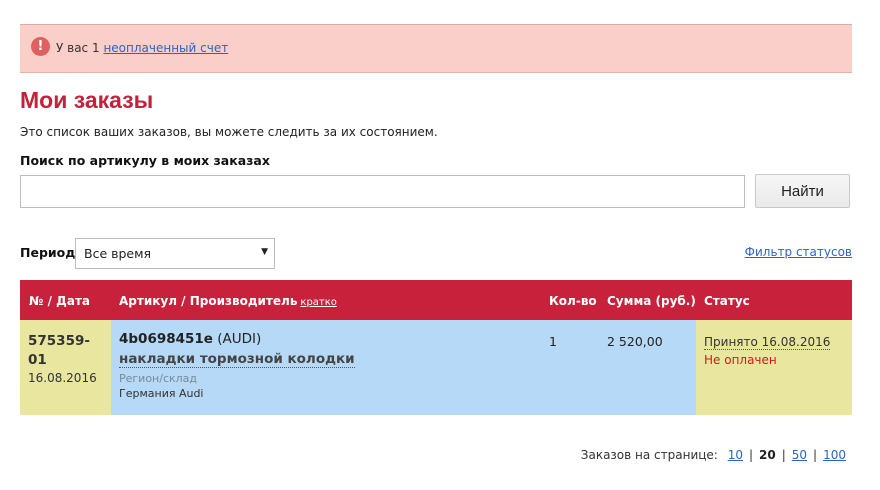 This screenshot has height=490, width=880. Describe the element at coordinates (264, 252) in the screenshot. I see `dropdown-arrow-icon: ▼` at that location.